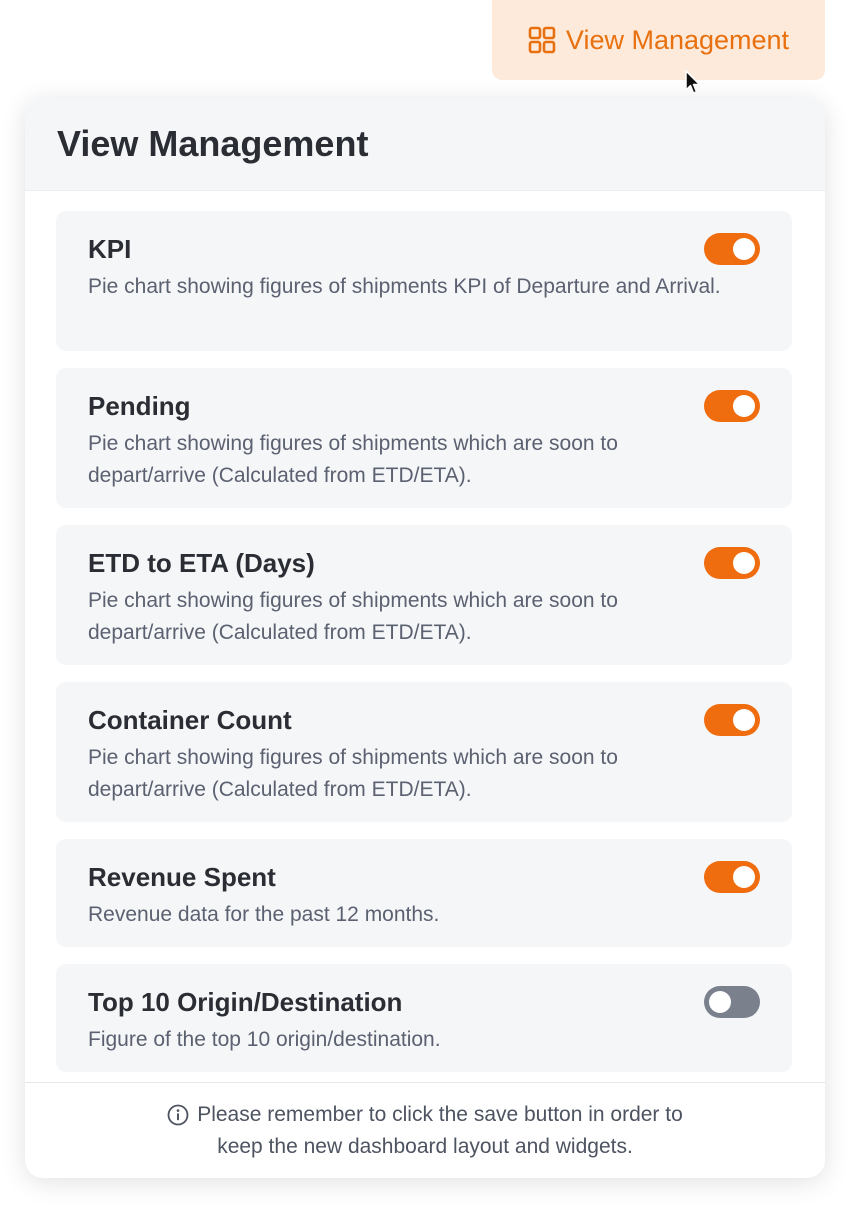  Describe the element at coordinates (732, 406) in the screenshot. I see `widget-toggle-pending` at that location.